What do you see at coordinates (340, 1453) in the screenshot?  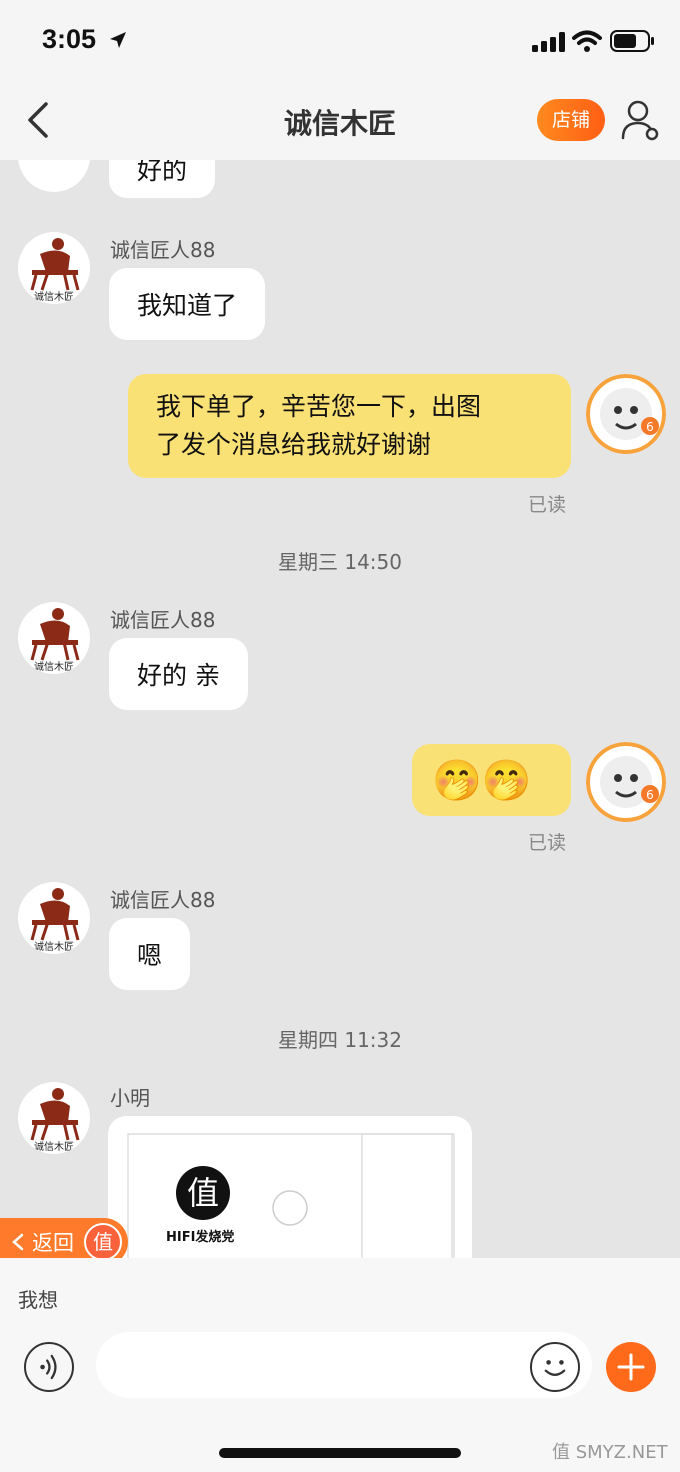 I see `home-indicator` at bounding box center [340, 1453].